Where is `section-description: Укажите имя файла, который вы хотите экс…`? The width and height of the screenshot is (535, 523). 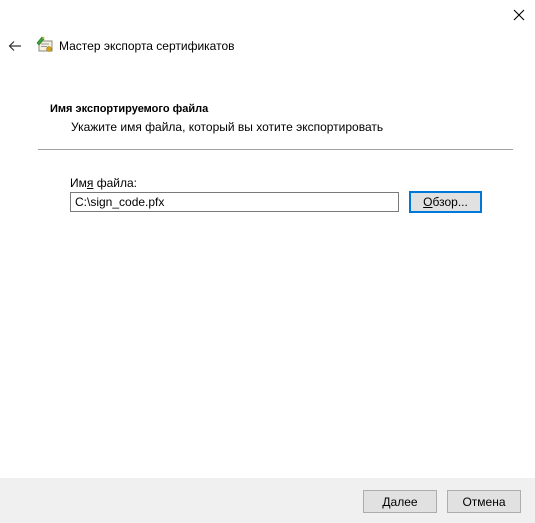
section-description: Укажите имя файла, который вы хотите экс… is located at coordinates (227, 127).